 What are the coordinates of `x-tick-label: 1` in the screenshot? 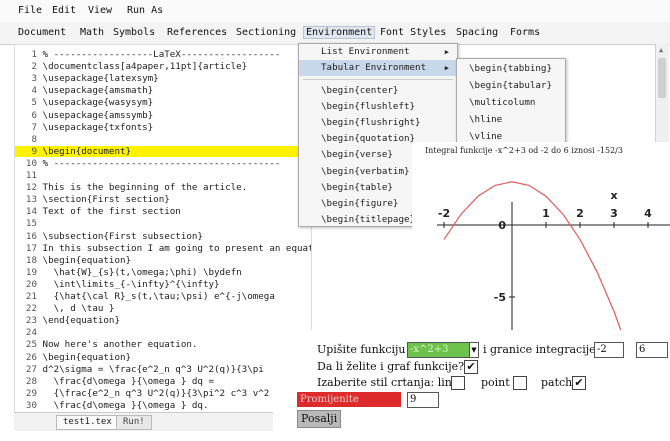 It's located at (546, 213).